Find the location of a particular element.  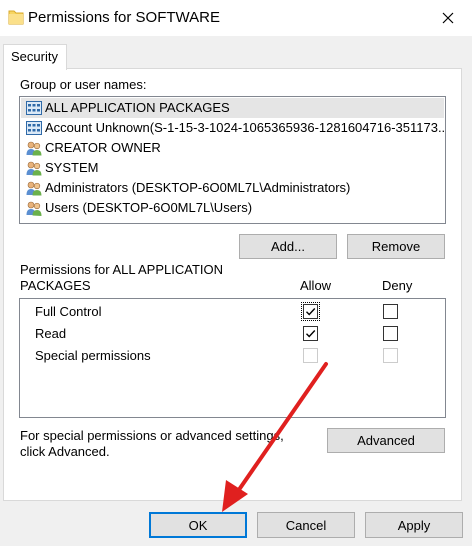

tab-label: Security is located at coordinates (34, 56).